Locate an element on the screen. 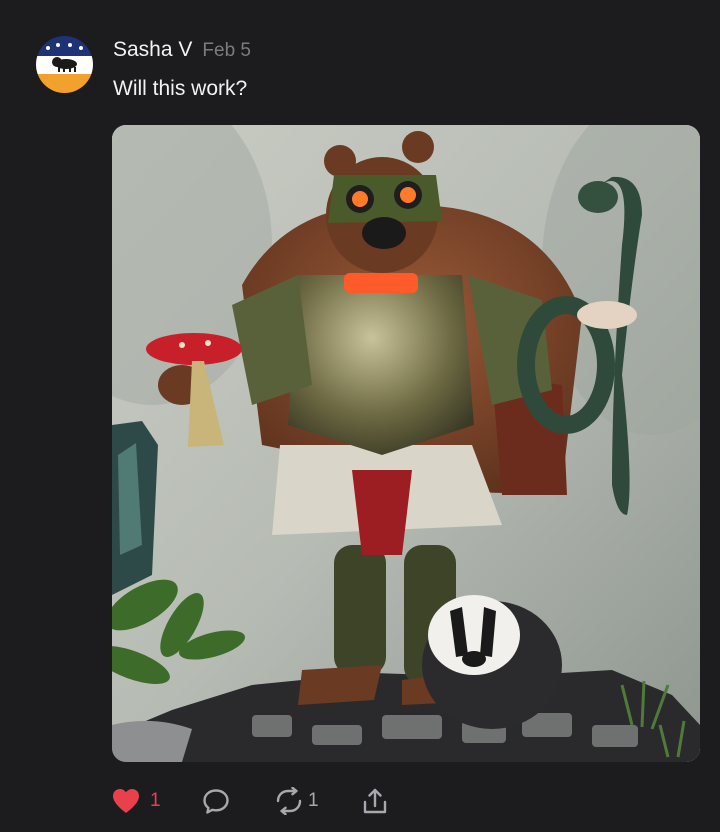  repost-count: 1 is located at coordinates (313, 800).